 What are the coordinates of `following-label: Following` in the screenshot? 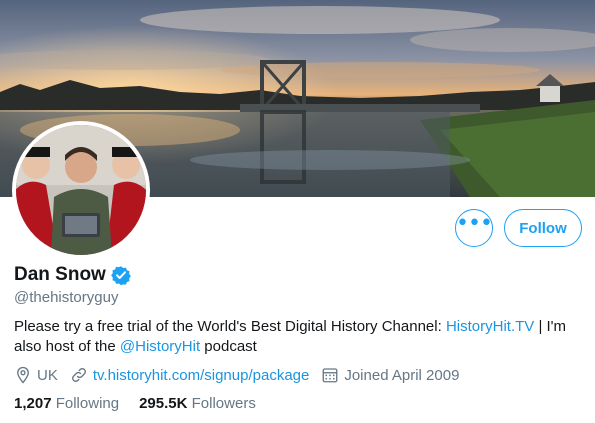 It's located at (87, 403).